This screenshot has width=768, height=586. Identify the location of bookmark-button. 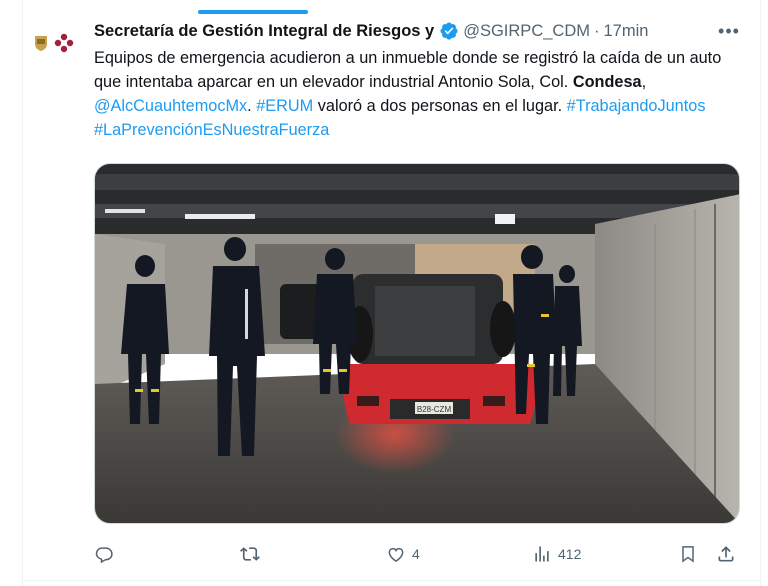
(688, 554).